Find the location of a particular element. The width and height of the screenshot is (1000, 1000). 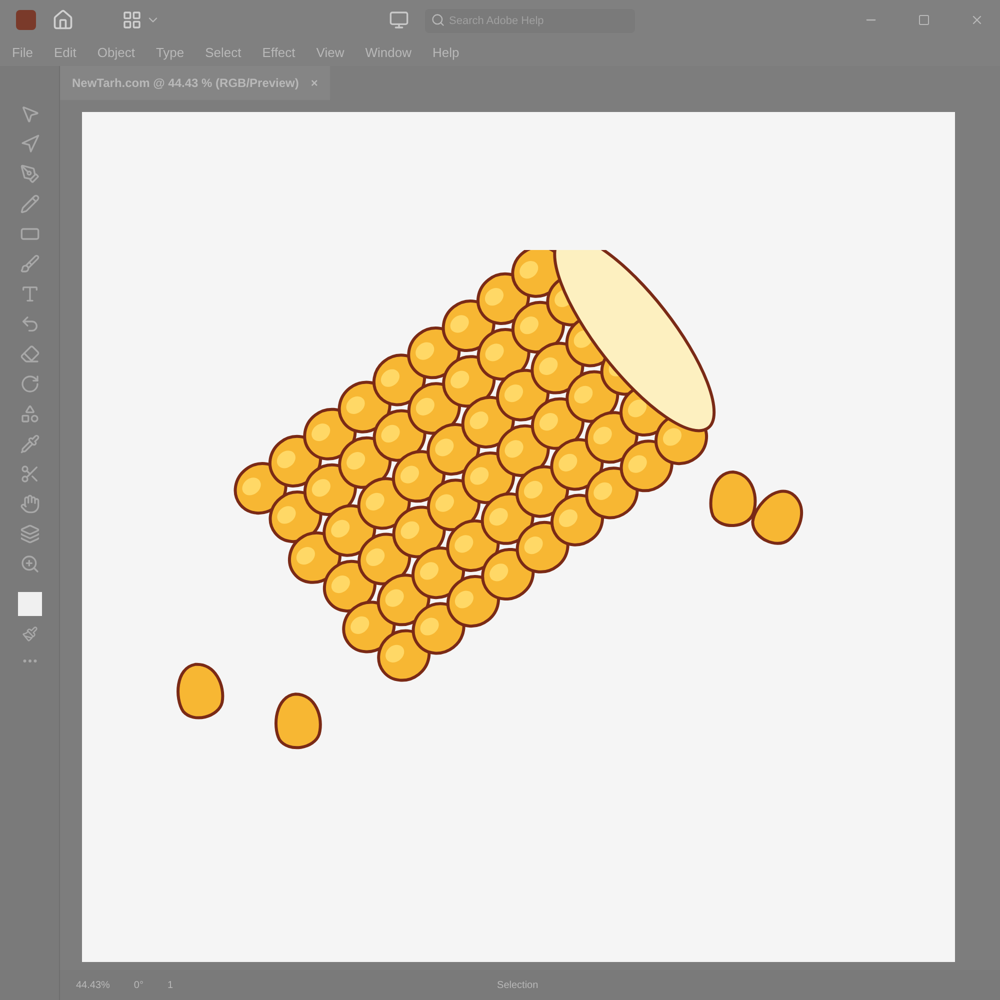

pen-icon is located at coordinates (30, 174).